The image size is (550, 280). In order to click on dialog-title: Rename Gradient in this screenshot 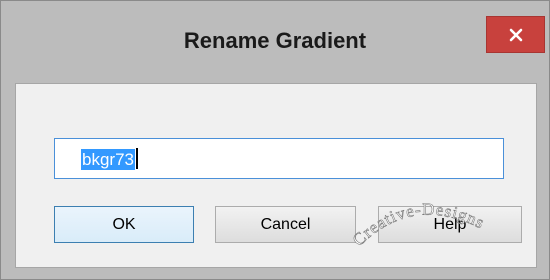, I will do `click(275, 40)`.